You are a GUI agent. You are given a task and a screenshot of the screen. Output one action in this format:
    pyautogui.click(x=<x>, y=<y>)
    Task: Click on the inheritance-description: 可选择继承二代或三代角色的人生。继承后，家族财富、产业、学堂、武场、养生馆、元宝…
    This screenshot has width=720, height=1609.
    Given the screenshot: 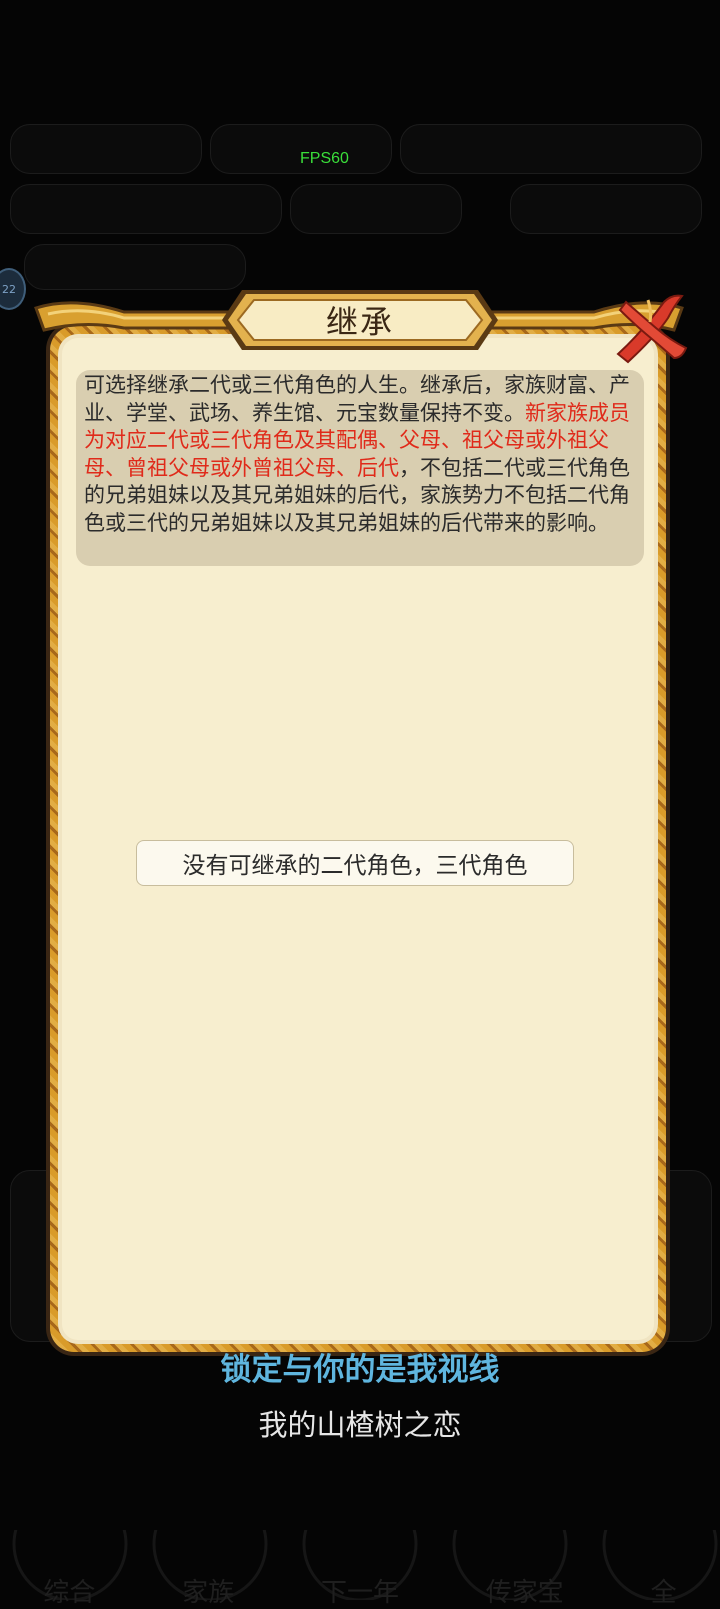 What is the action you would take?
    pyautogui.click(x=360, y=468)
    